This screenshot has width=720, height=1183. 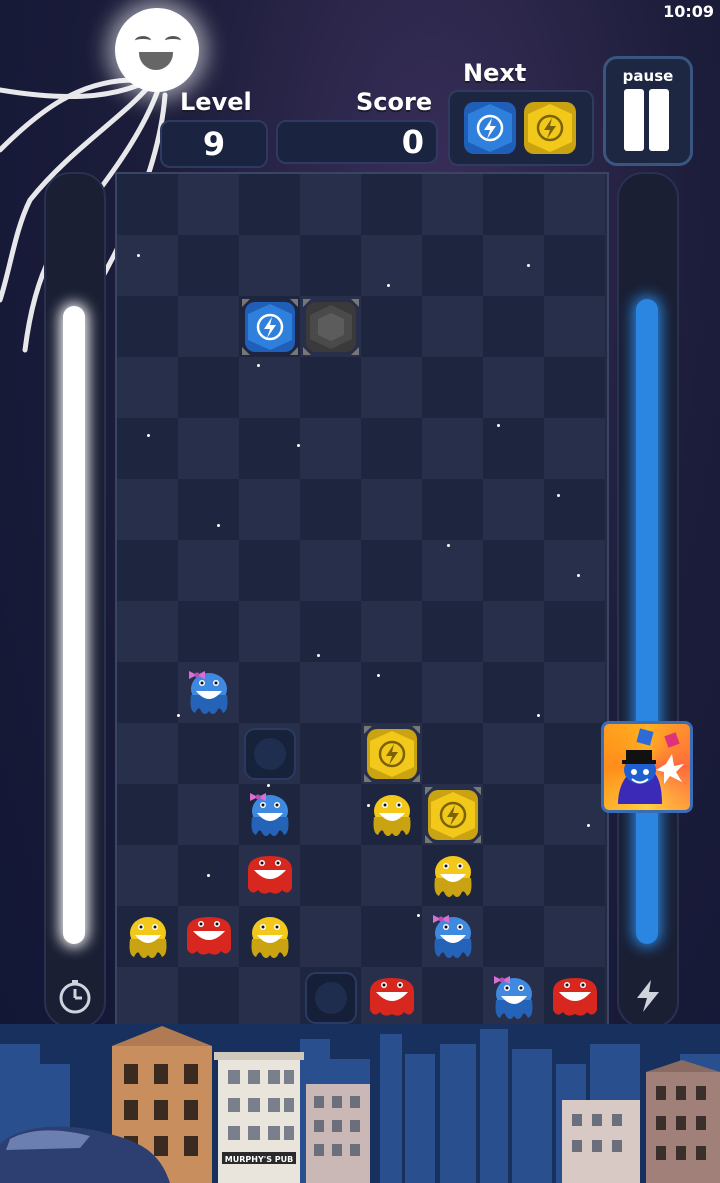 I want to click on stopwatch-icon, so click(x=75, y=996).